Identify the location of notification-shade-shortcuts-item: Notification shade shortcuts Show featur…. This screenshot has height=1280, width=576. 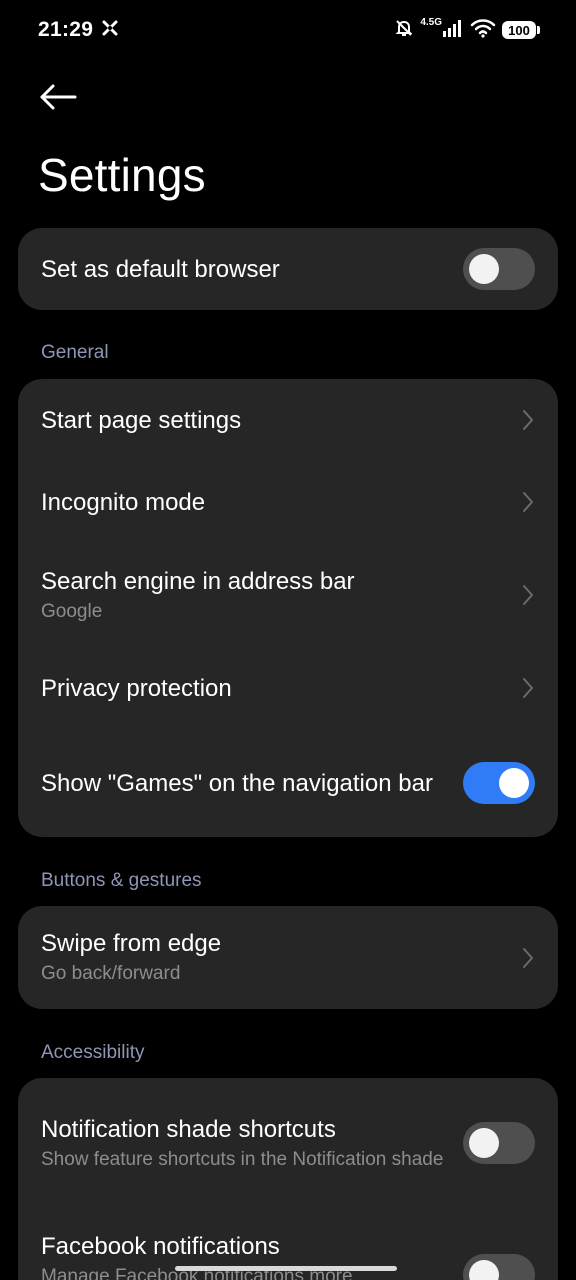
(288, 1143).